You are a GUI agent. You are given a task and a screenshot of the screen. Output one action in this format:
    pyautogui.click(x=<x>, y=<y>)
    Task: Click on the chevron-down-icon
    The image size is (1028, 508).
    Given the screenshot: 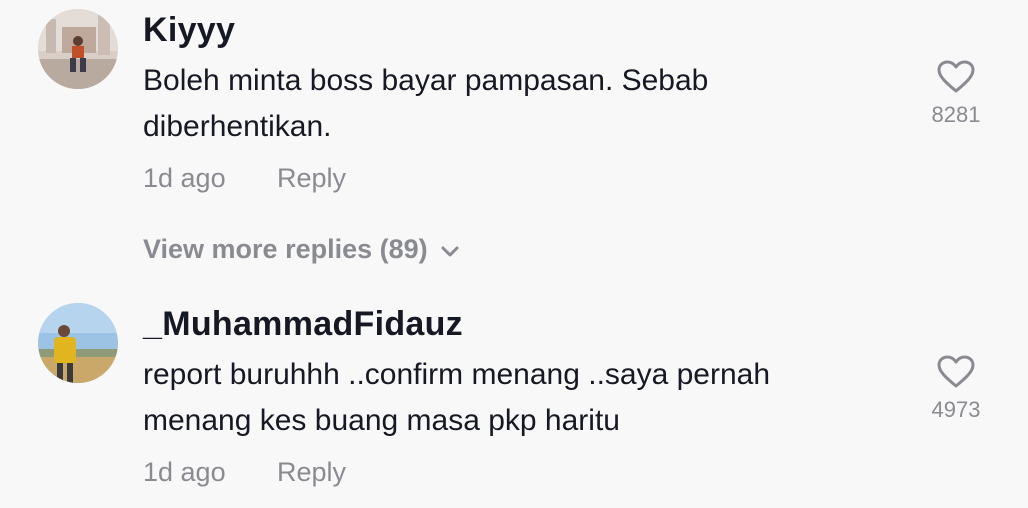 What is the action you would take?
    pyautogui.click(x=450, y=250)
    